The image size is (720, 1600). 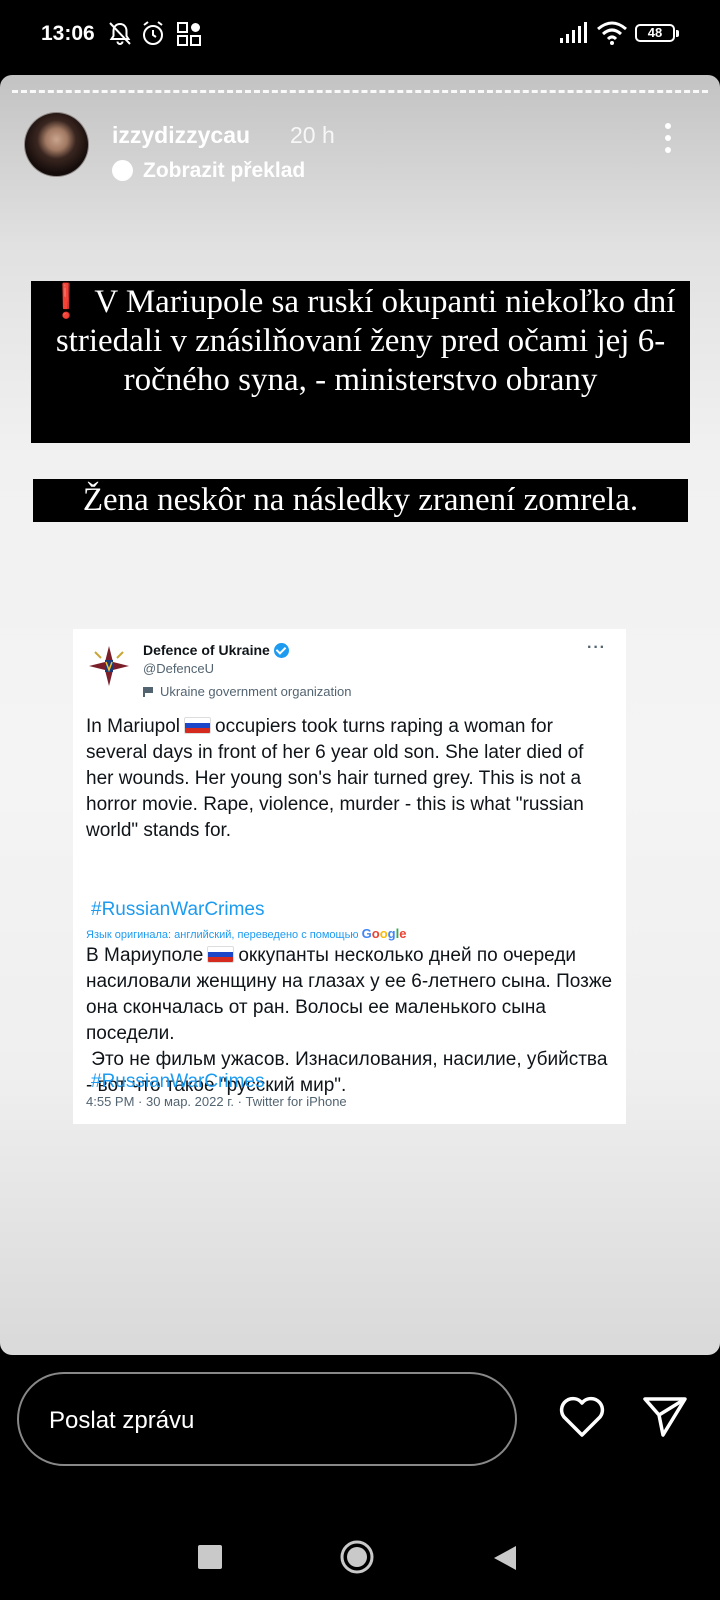 What do you see at coordinates (573, 32) in the screenshot?
I see `signal-icon` at bounding box center [573, 32].